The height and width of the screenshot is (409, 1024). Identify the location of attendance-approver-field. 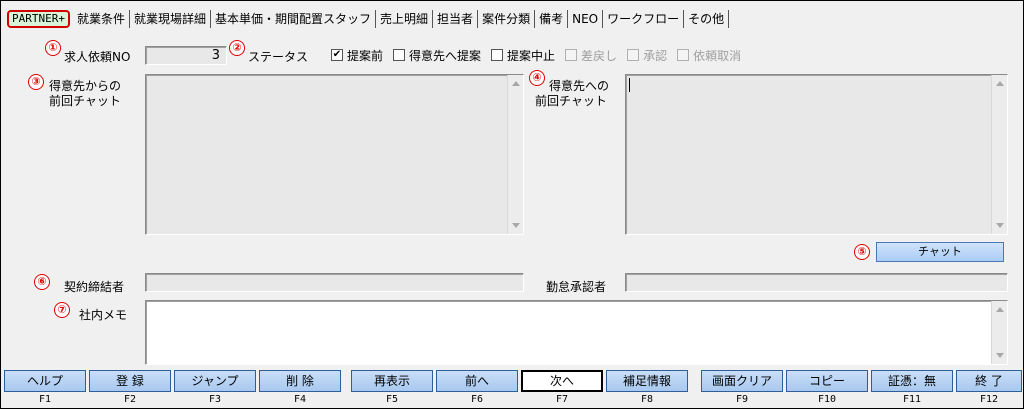
(816, 282).